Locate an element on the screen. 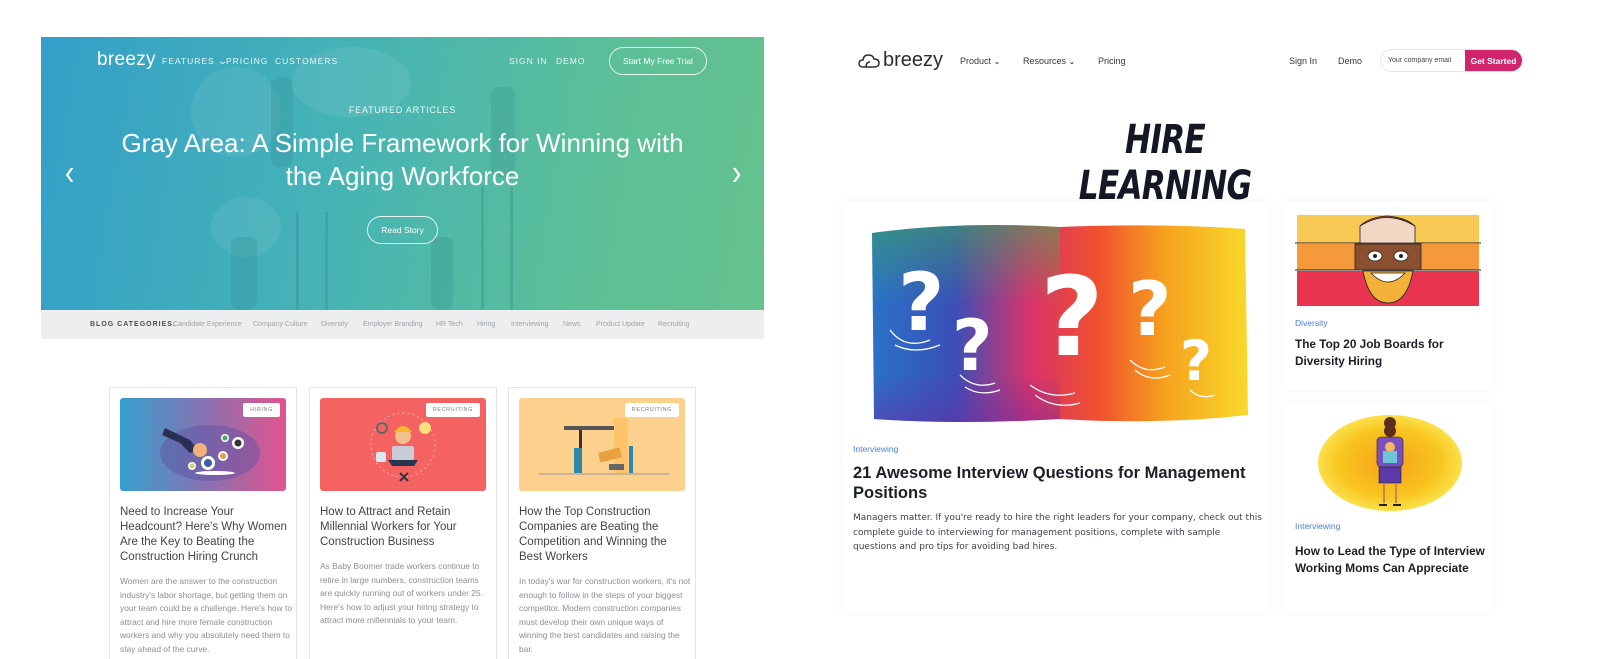  signup-form: Get Started is located at coordinates (1451, 60).